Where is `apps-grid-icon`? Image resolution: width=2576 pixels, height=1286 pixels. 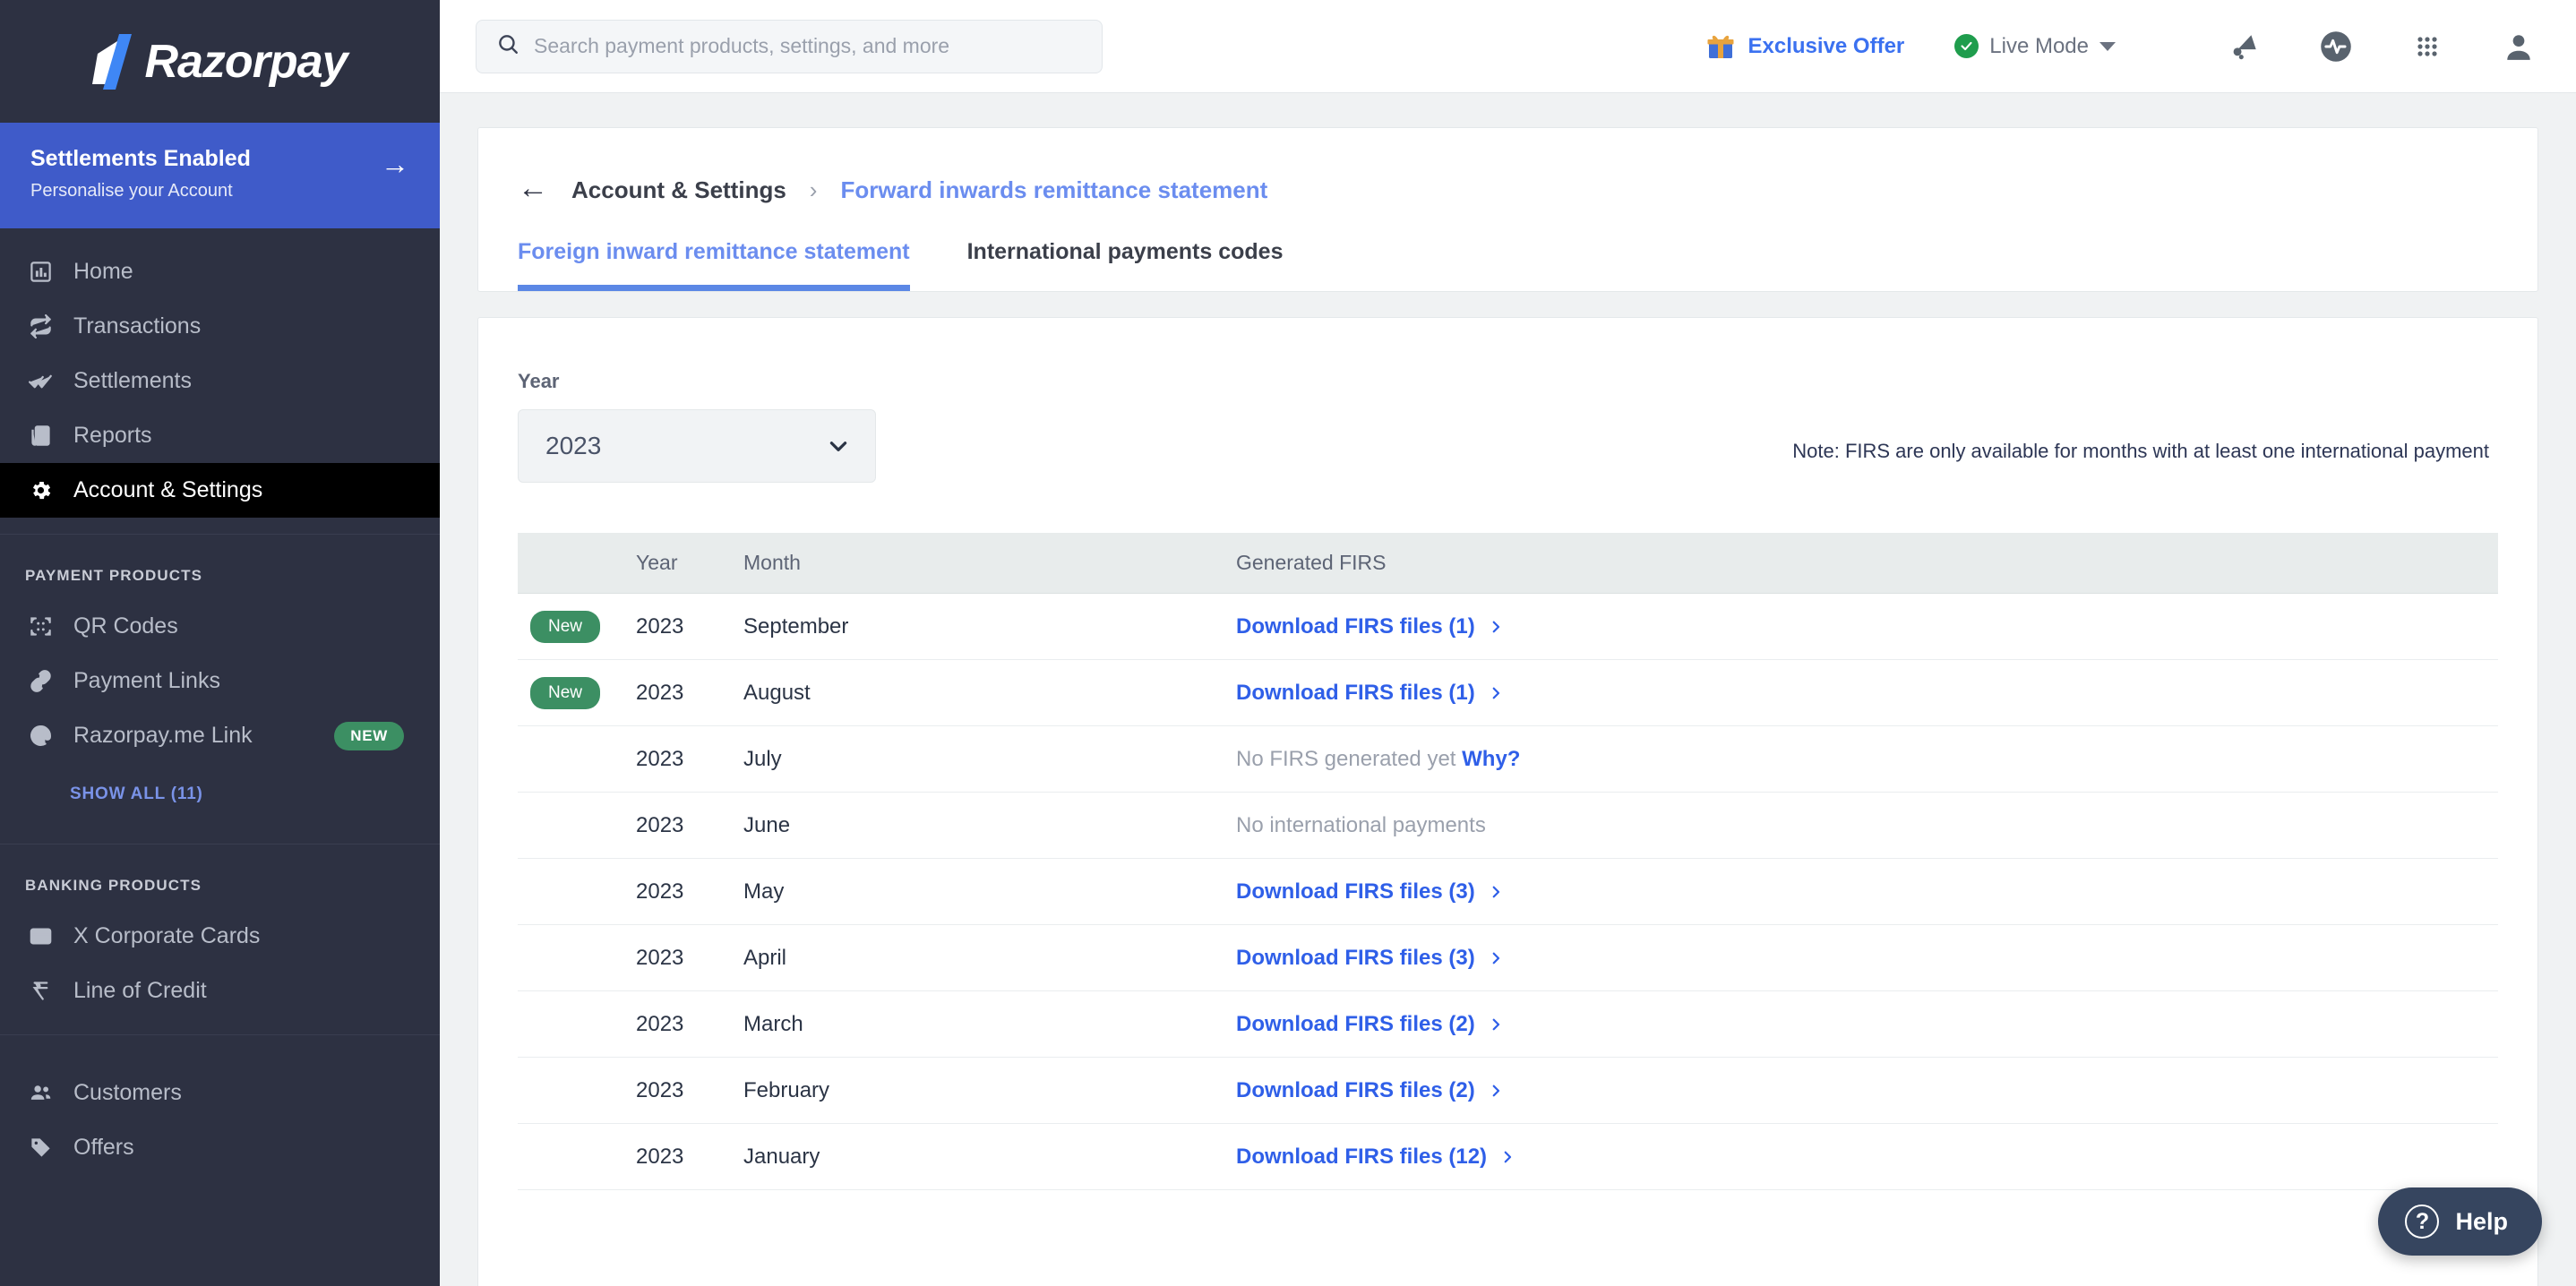
apps-grid-icon is located at coordinates (2427, 47).